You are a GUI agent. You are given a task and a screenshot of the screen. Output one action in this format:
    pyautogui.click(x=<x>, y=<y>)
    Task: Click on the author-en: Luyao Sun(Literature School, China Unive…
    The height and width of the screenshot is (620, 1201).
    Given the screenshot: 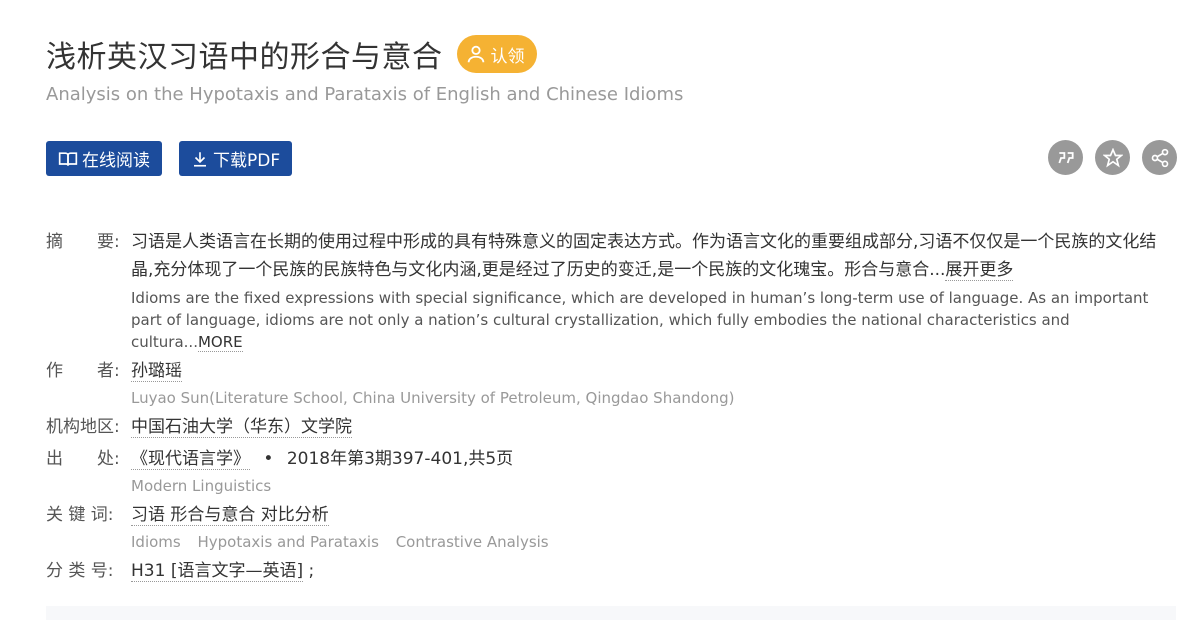 What is the action you would take?
    pyautogui.click(x=433, y=398)
    